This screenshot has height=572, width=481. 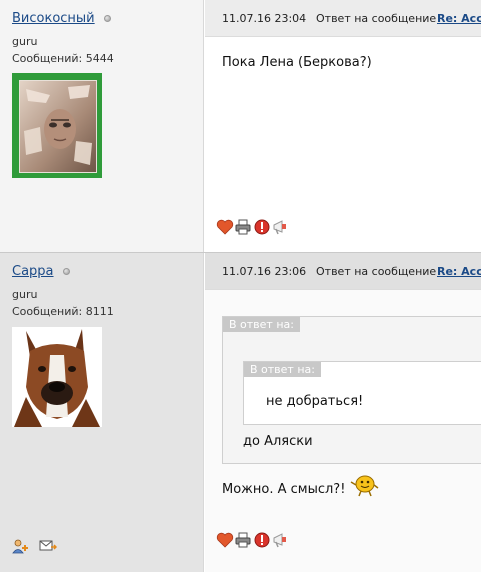 What do you see at coordinates (99, 58) in the screenshot?
I see `message-count-value: 5444` at bounding box center [99, 58].